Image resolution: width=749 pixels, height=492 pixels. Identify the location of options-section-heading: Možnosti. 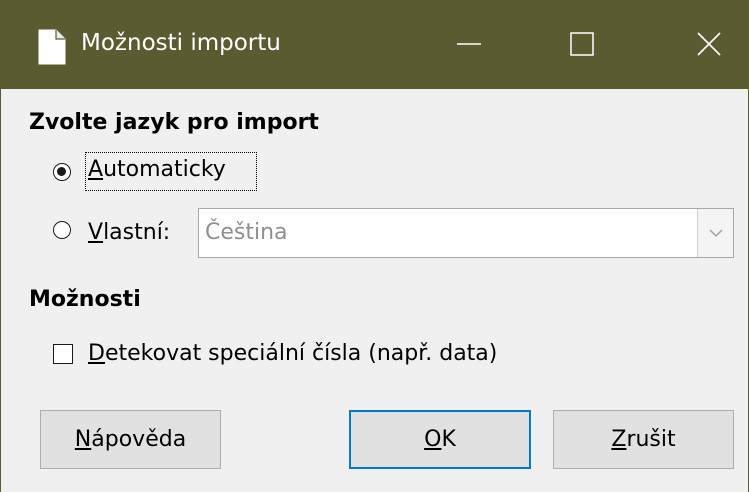
(85, 299).